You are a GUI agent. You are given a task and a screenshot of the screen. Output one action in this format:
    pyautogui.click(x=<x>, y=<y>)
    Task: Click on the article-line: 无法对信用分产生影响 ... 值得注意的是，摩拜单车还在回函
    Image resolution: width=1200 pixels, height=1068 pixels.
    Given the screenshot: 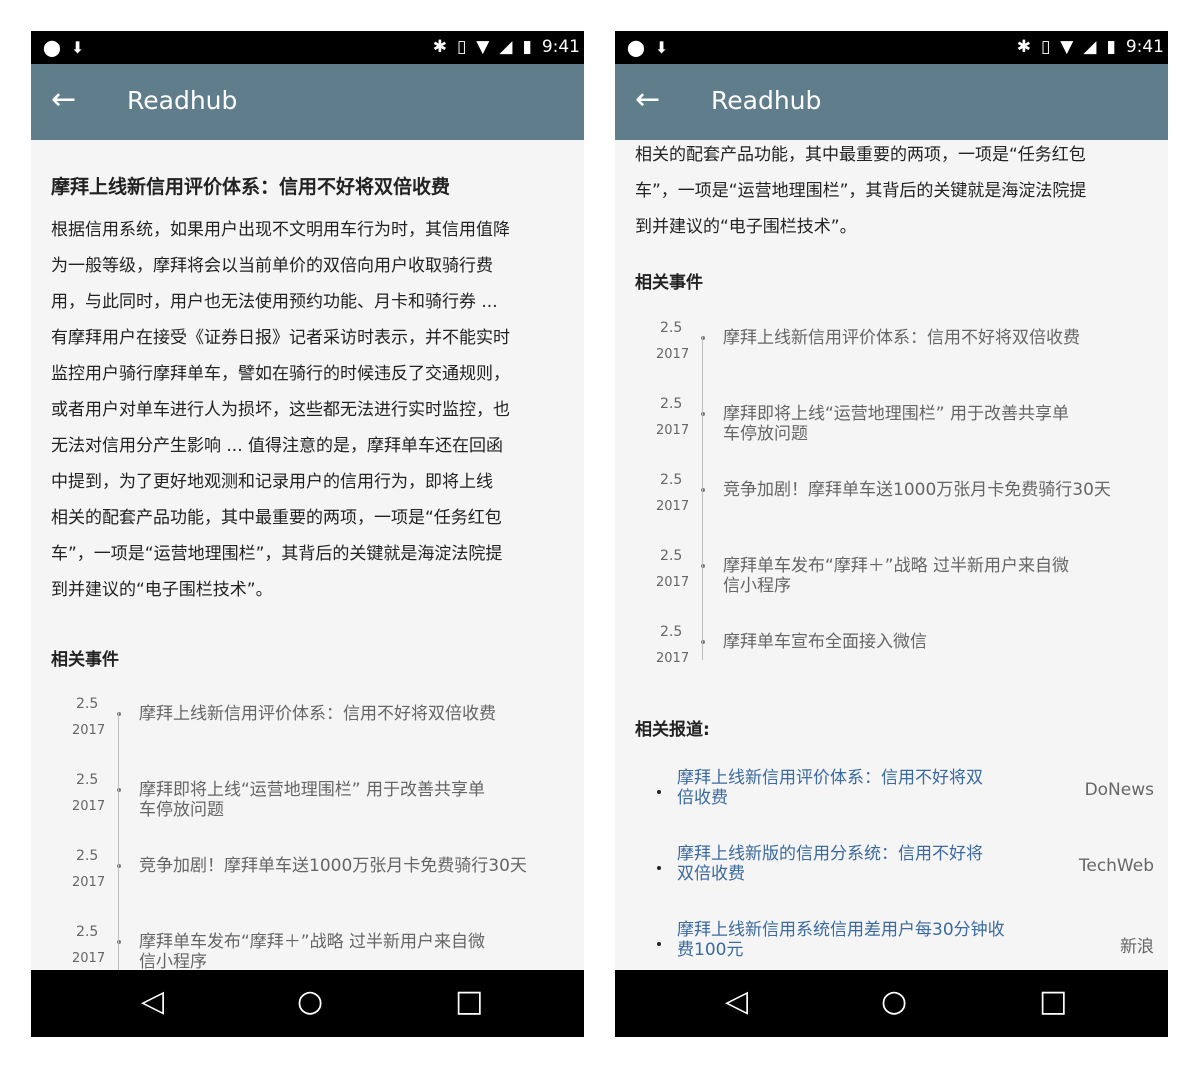 What is the action you would take?
    pyautogui.click(x=277, y=446)
    